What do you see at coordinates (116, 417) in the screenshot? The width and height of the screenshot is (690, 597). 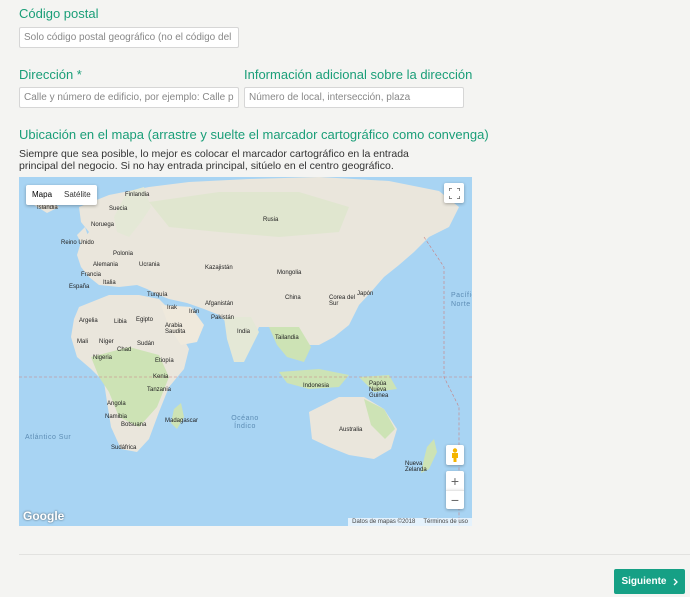 I see `map-label-namibia: Namibia` at bounding box center [116, 417].